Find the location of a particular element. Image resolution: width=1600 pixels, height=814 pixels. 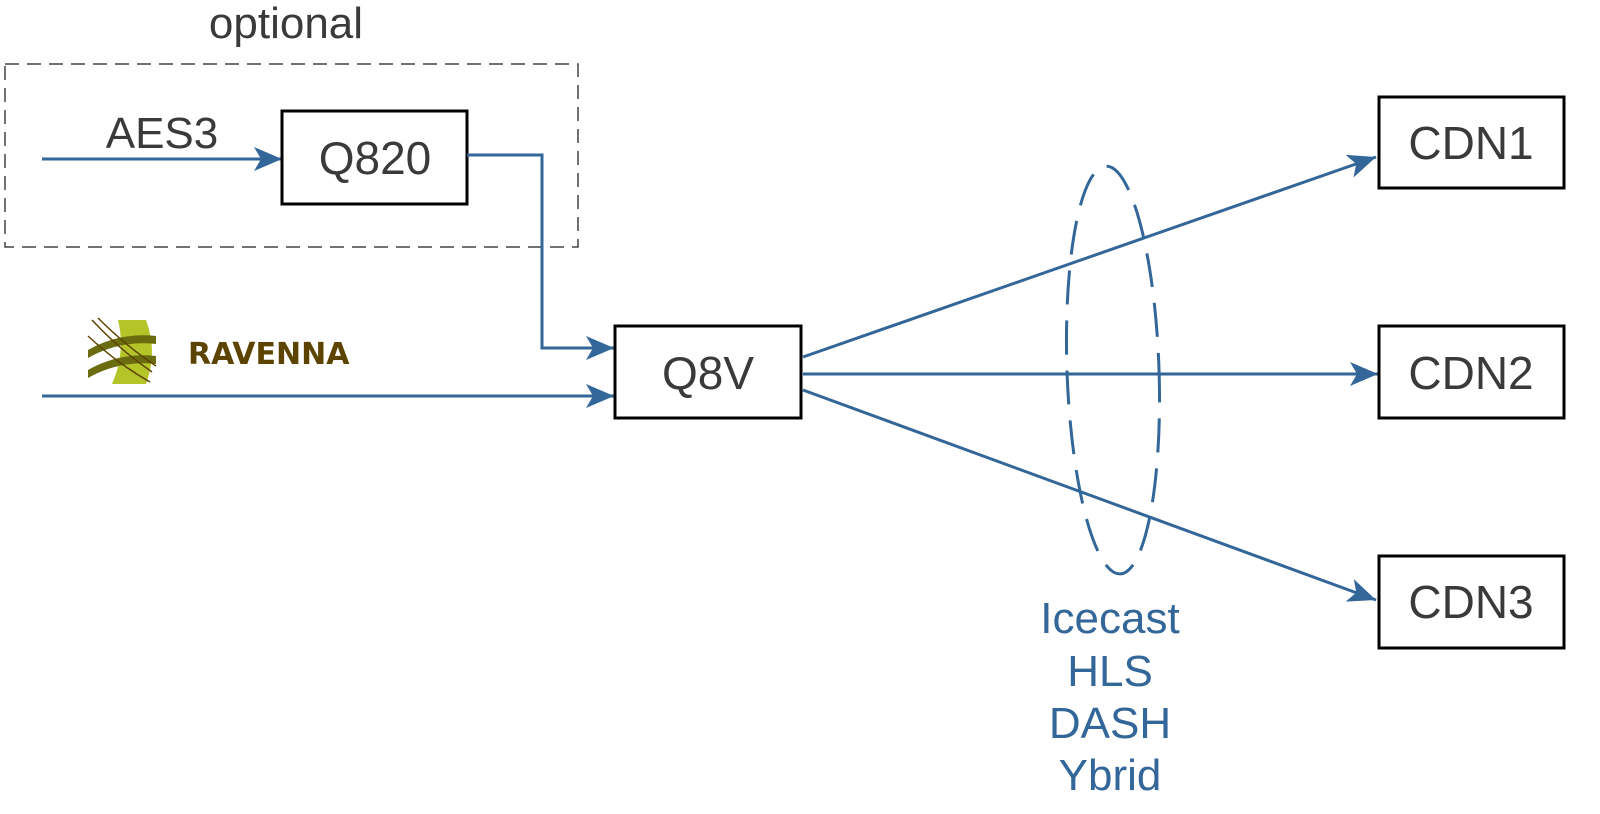

protocol-label: HLS is located at coordinates (1110, 671).